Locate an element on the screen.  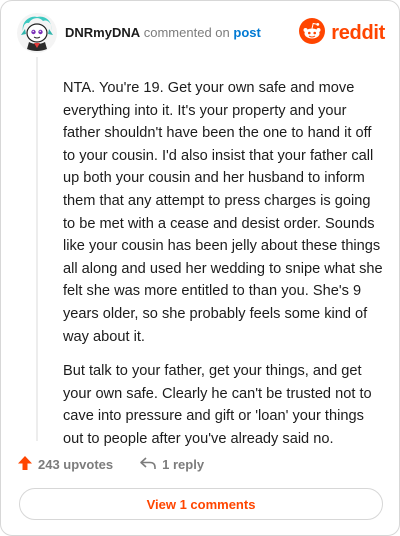
snoo-avatar-icon is located at coordinates (37, 33).